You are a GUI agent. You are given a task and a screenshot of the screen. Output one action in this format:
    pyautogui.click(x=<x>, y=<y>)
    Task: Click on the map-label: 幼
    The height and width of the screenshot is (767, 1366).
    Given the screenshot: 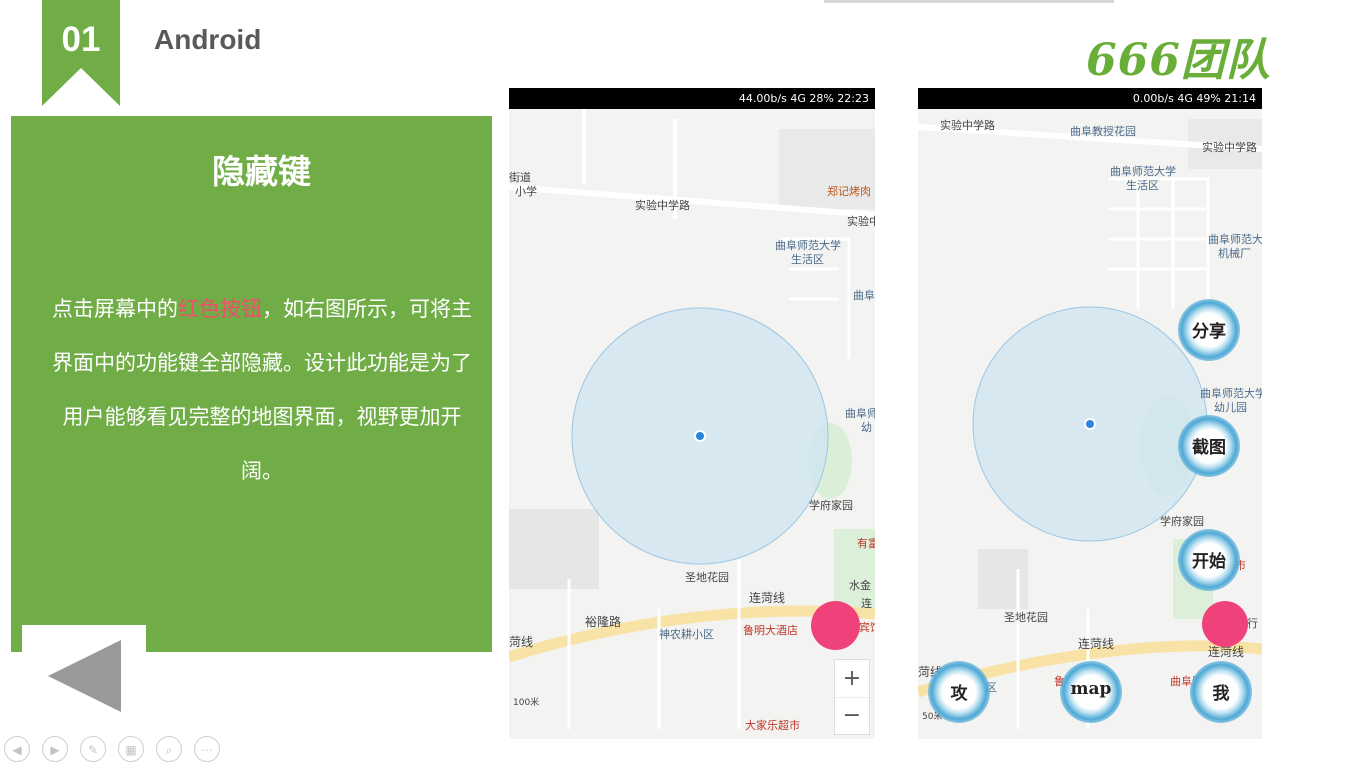 What is the action you would take?
    pyautogui.click(x=866, y=427)
    